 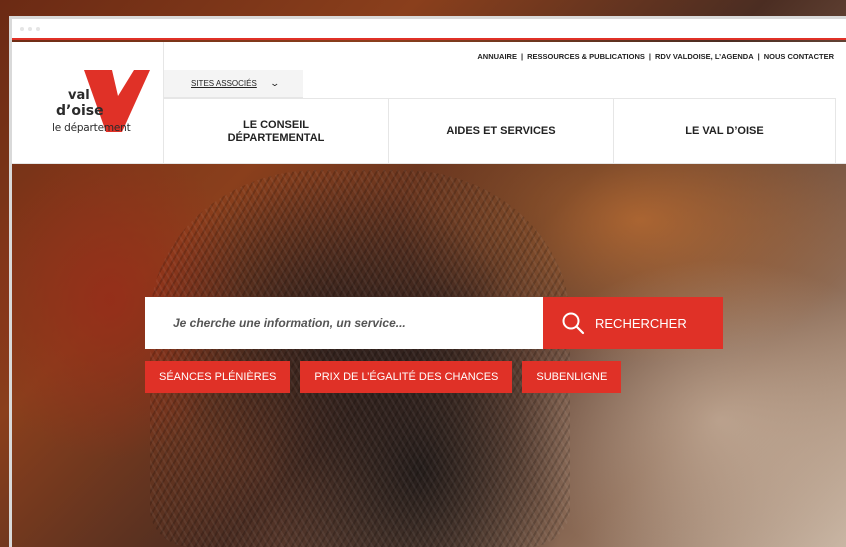 What do you see at coordinates (80, 111) in the screenshot?
I see `logo-text-oise: d’oise` at bounding box center [80, 111].